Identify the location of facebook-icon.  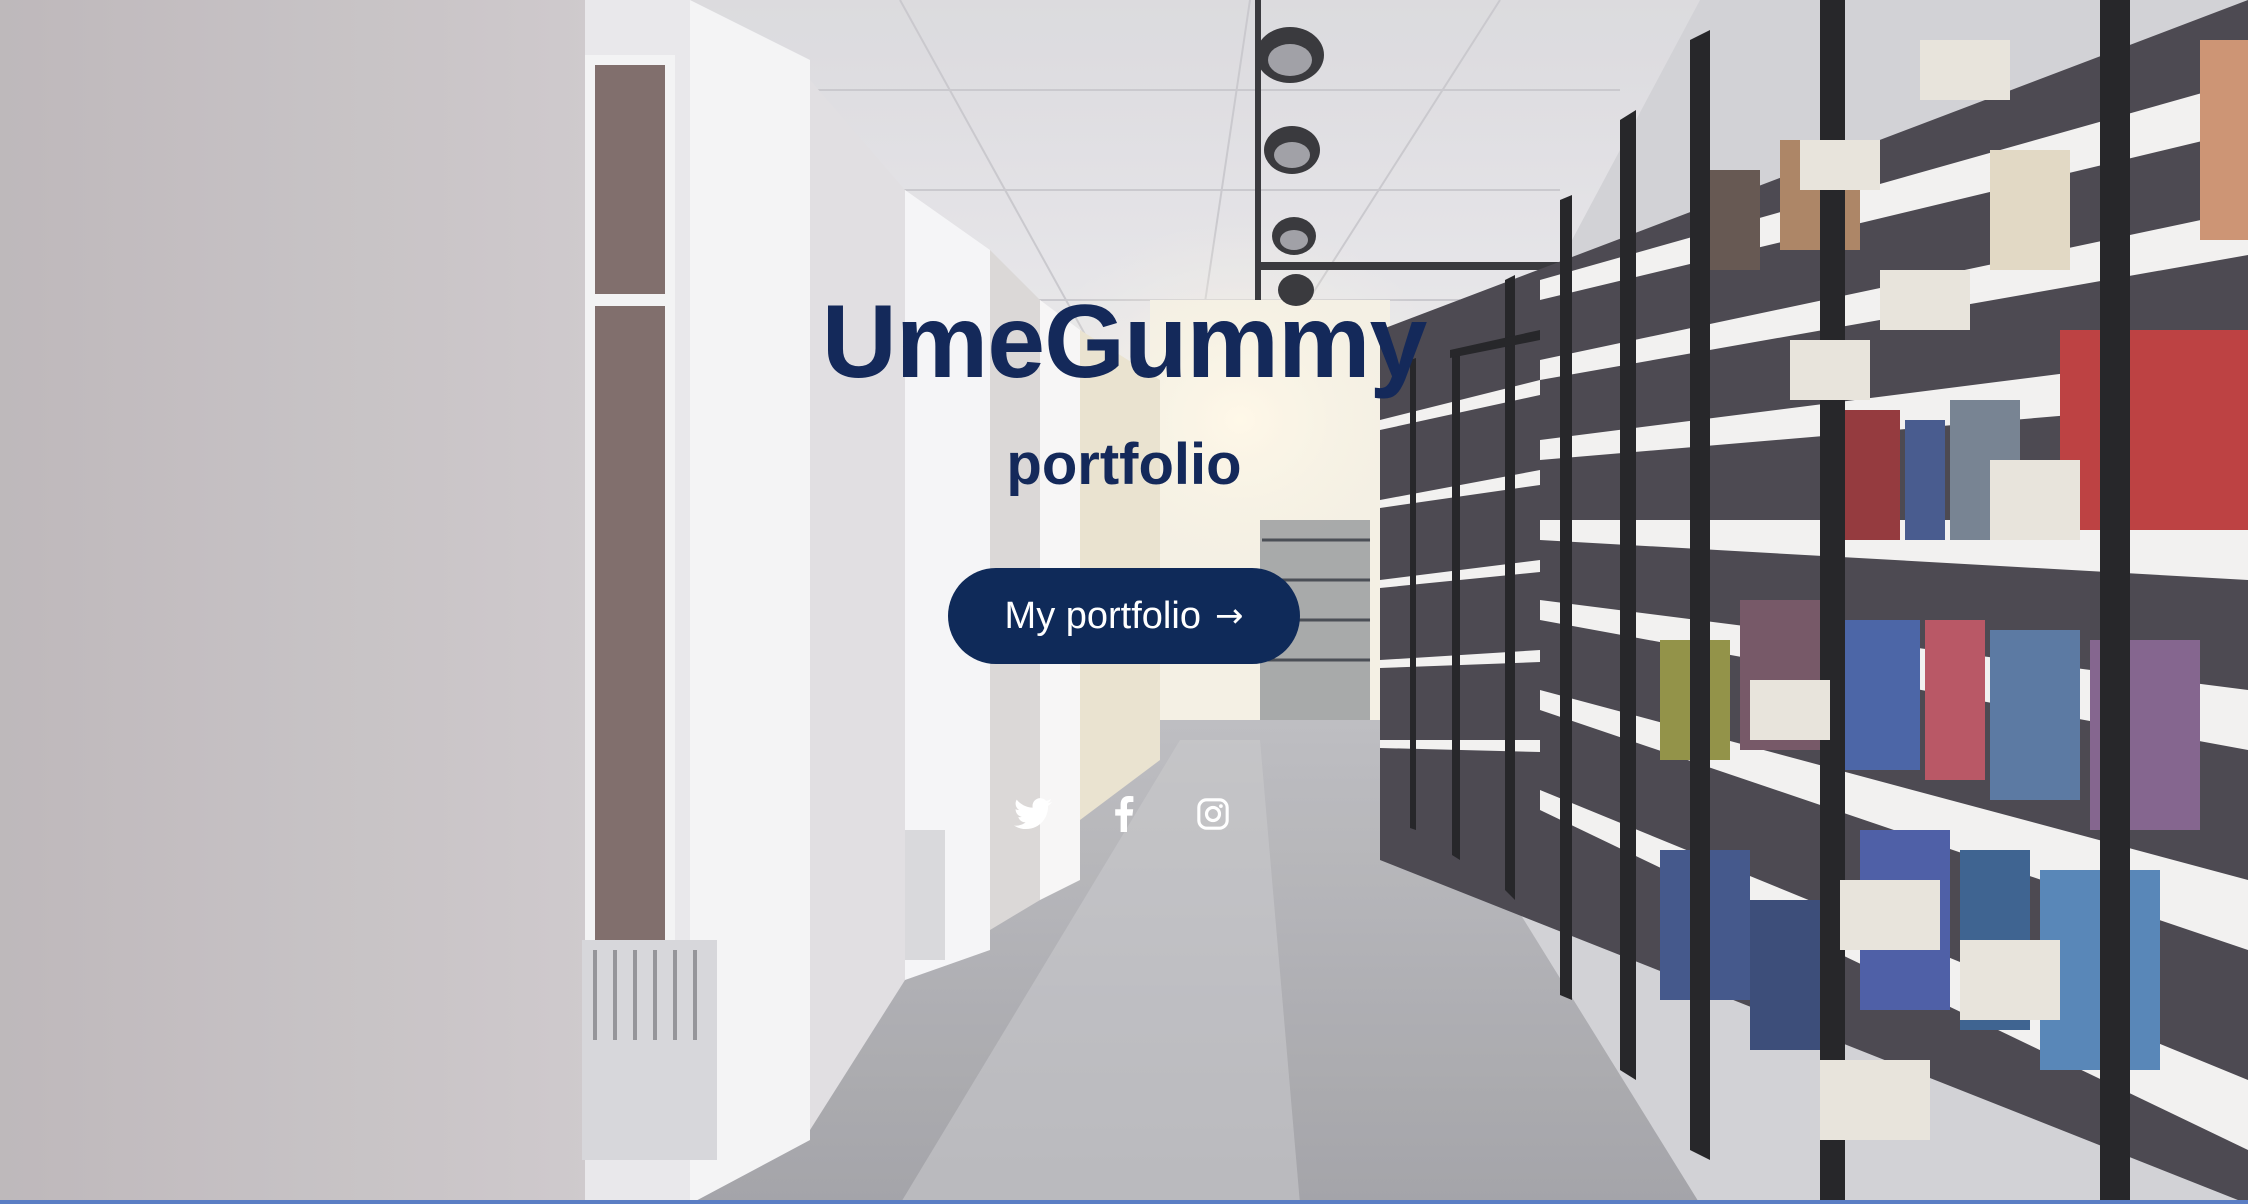
(1124, 814).